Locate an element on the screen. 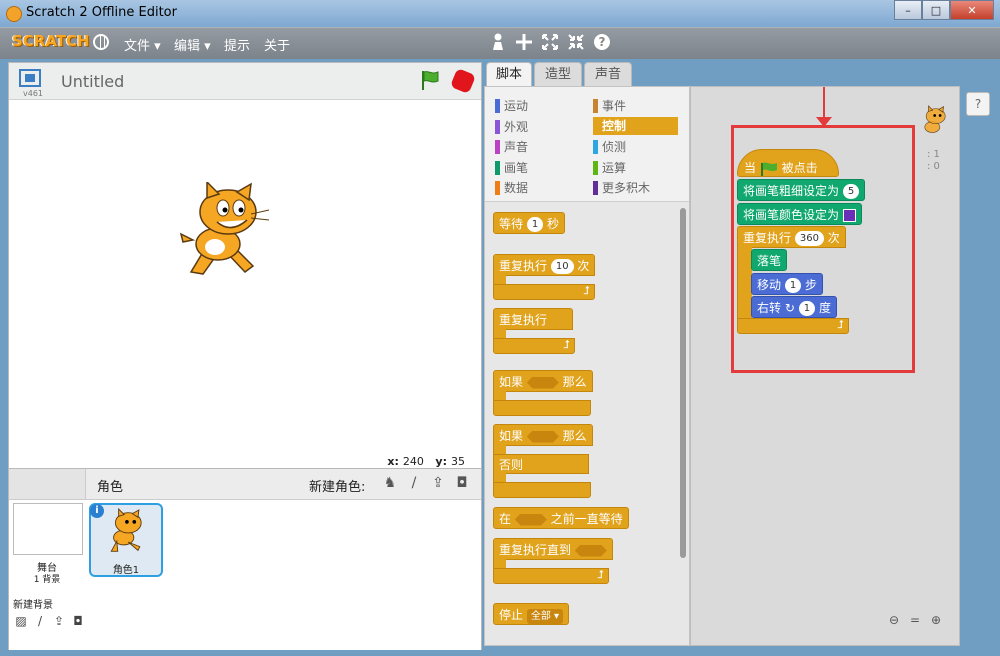  block-forever: 重复执行 is located at coordinates (533, 319).